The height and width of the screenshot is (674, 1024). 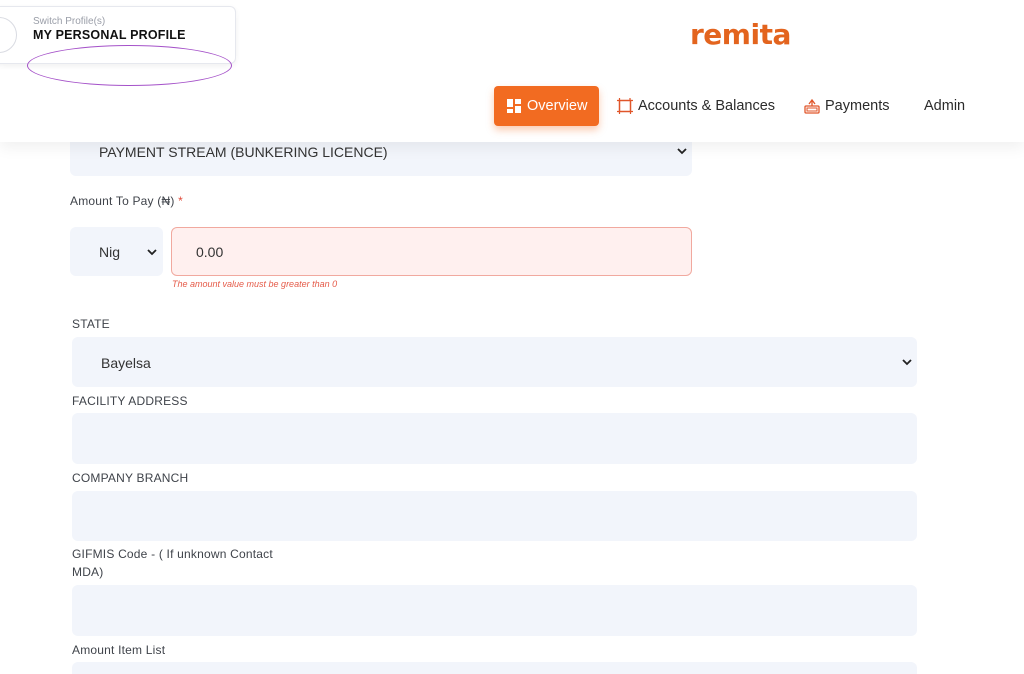 What do you see at coordinates (494, 516) in the screenshot?
I see `company-branch-input` at bounding box center [494, 516].